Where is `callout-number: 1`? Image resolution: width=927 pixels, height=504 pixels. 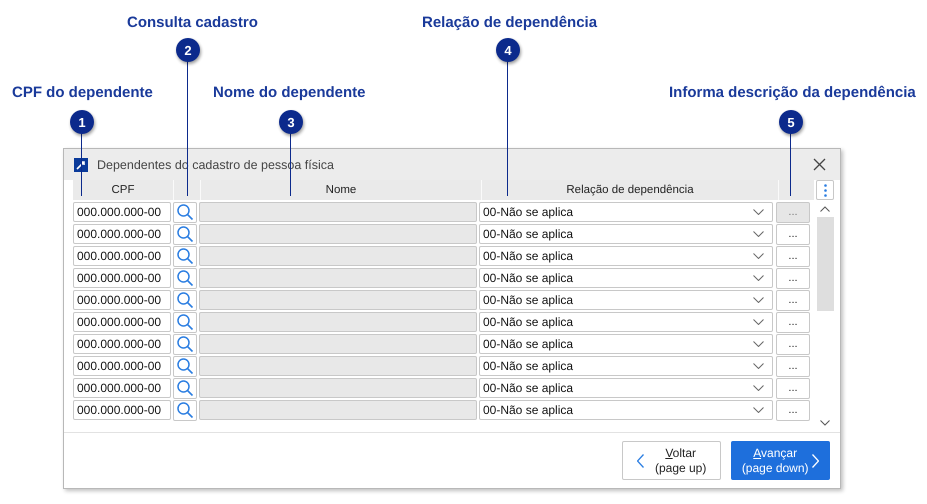
callout-number: 1 is located at coordinates (82, 122).